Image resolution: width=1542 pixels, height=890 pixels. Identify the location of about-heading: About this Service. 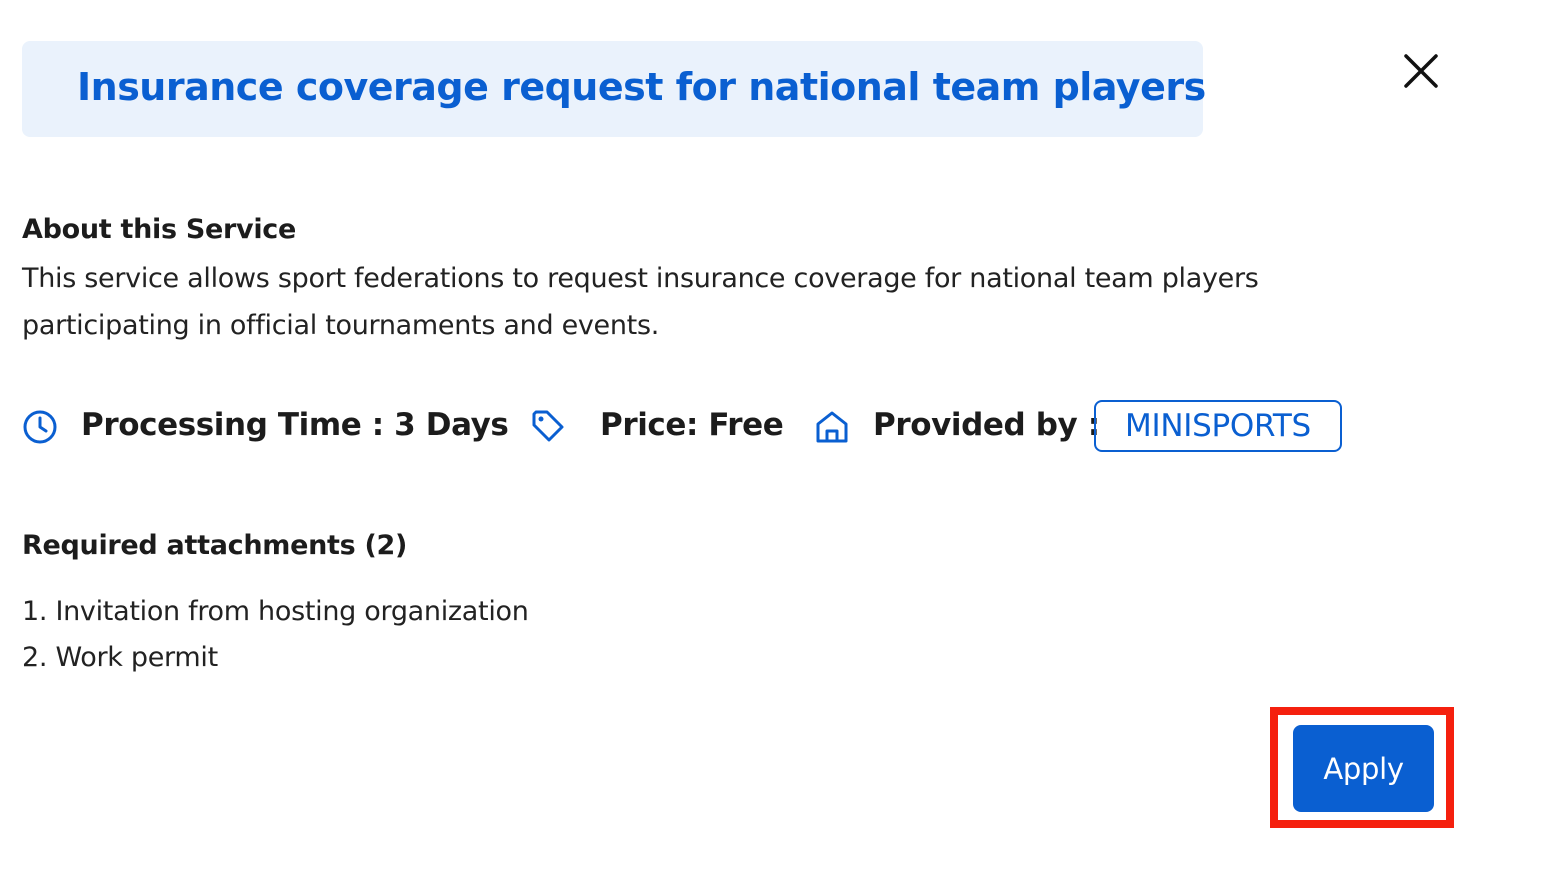
(159, 229).